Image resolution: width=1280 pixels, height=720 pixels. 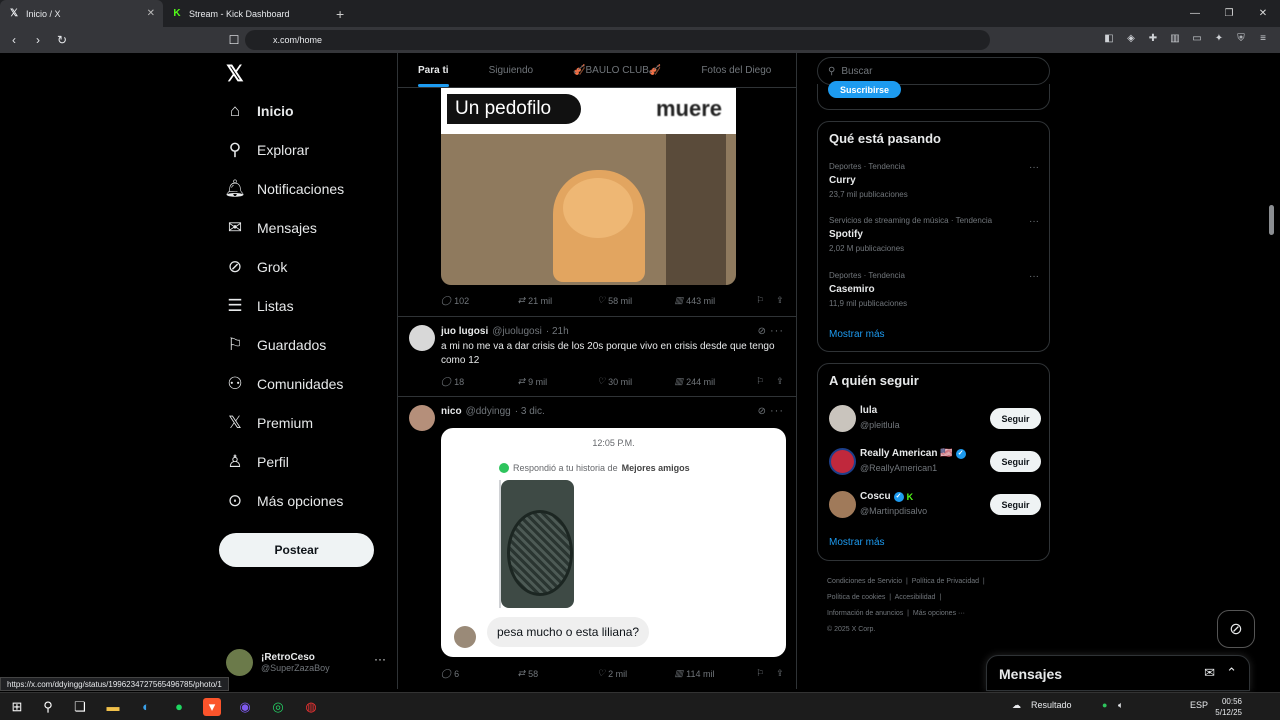 What do you see at coordinates (38, 40) in the screenshot?
I see `forward-icon: ›` at bounding box center [38, 40].